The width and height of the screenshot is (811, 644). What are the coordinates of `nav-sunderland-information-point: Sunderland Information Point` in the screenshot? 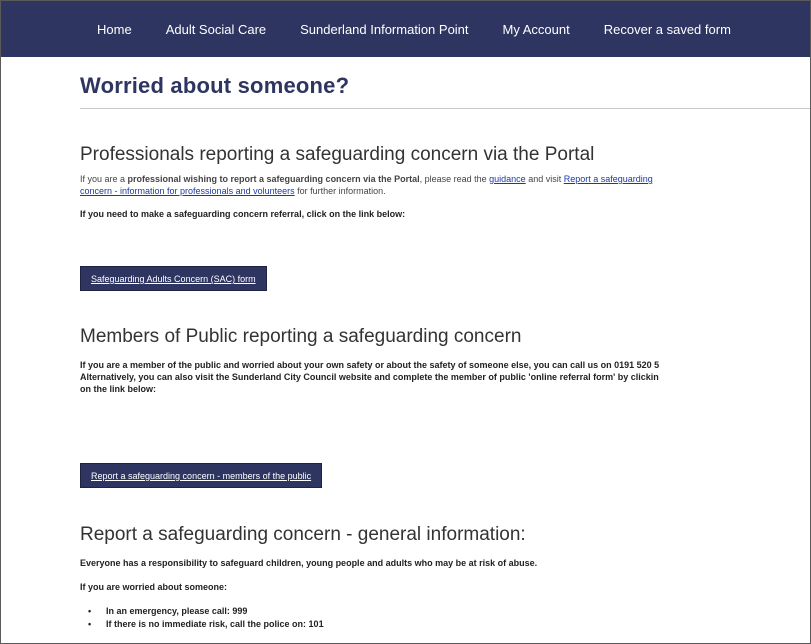 It's located at (384, 29).